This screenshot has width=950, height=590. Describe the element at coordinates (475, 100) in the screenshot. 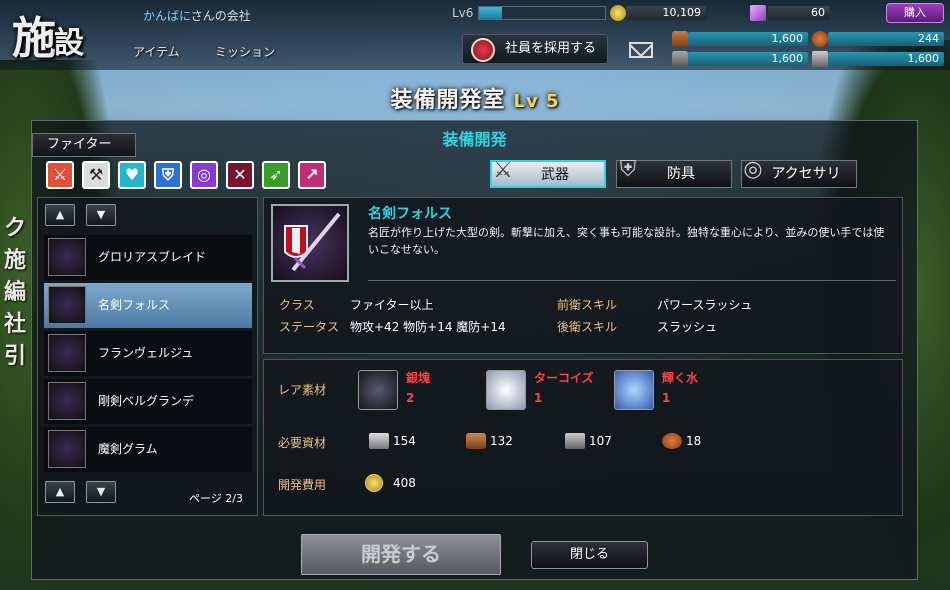

I see `room-title: 装備開発室 Lv 5` at that location.